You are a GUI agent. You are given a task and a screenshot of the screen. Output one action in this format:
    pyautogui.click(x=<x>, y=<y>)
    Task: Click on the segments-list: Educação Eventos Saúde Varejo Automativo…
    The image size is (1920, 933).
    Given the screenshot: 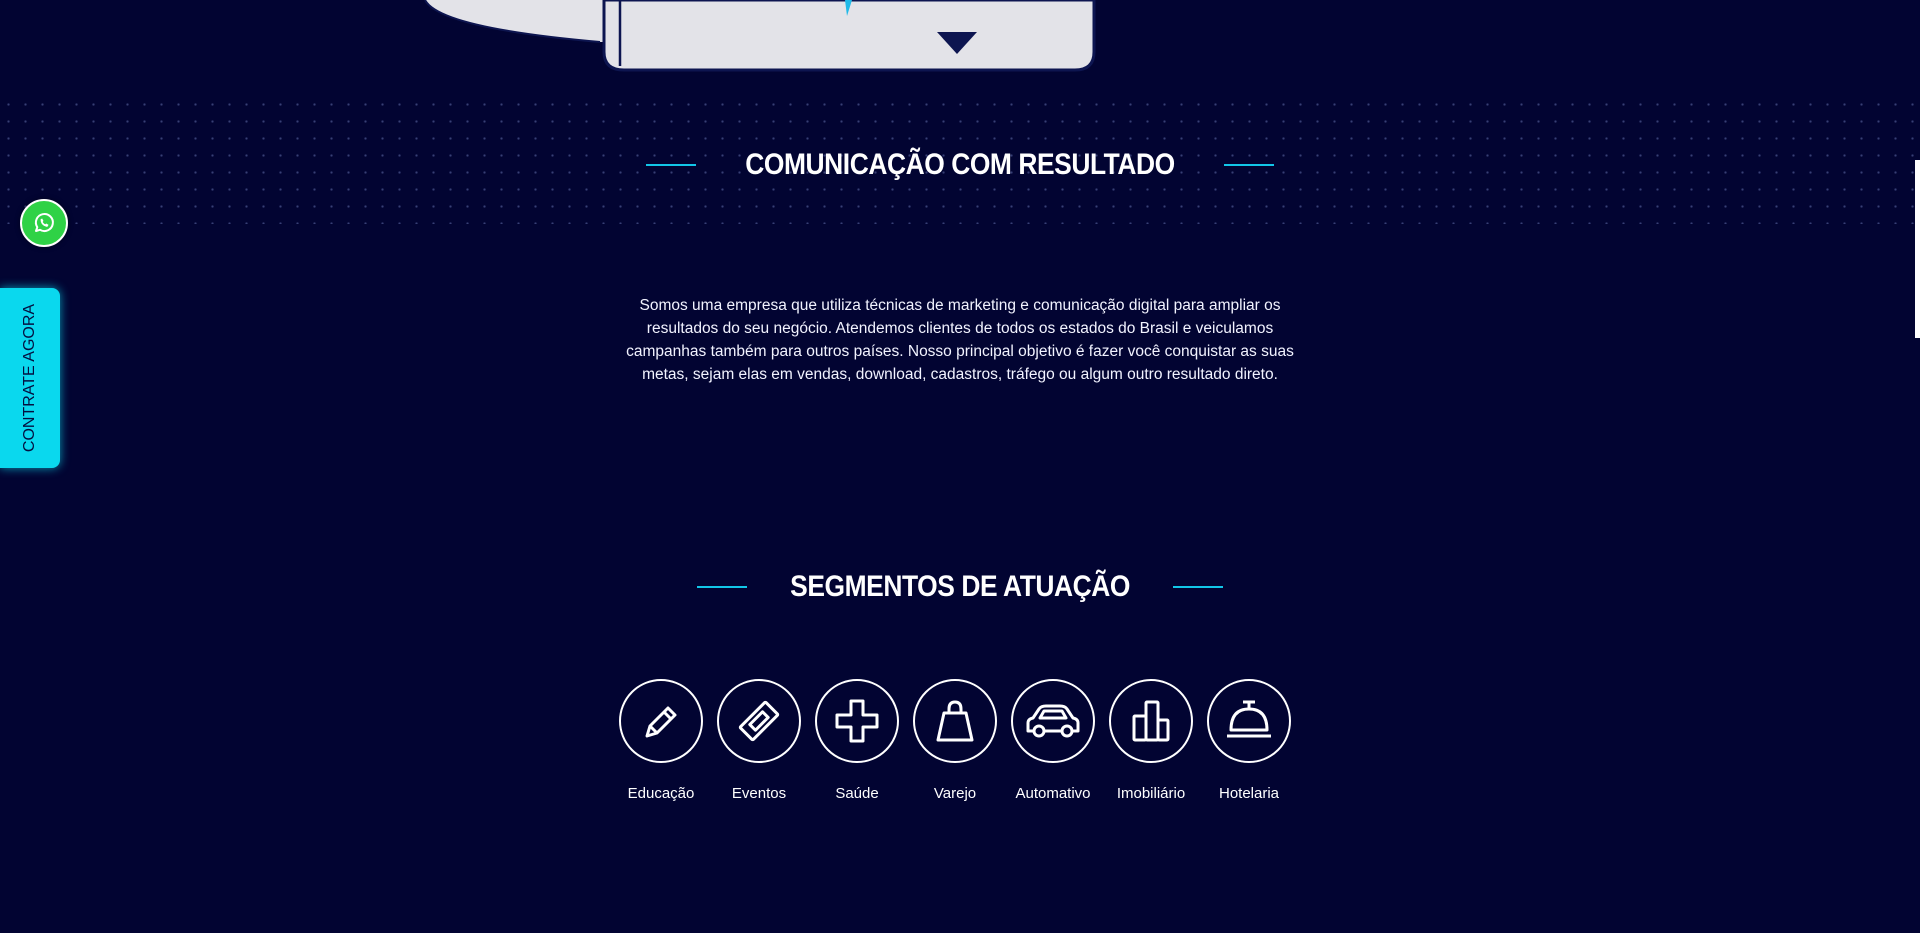 What is the action you would take?
    pyautogui.click(x=955, y=749)
    